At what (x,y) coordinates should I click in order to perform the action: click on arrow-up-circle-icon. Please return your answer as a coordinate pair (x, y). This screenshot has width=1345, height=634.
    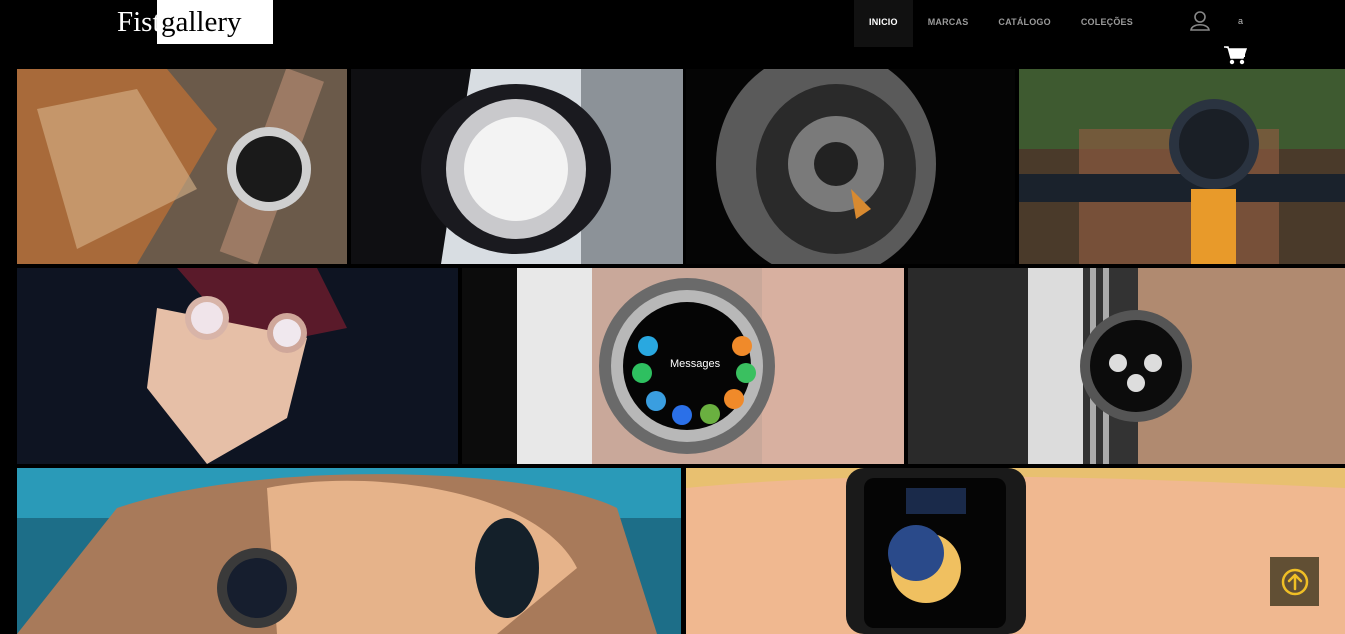
    Looking at the image, I should click on (1294, 581).